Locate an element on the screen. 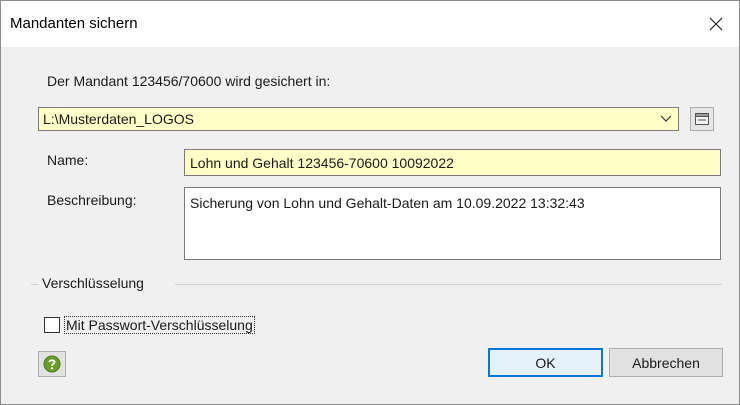  backup-path-value: L:\Musterdaten_LOGOS is located at coordinates (118, 119).